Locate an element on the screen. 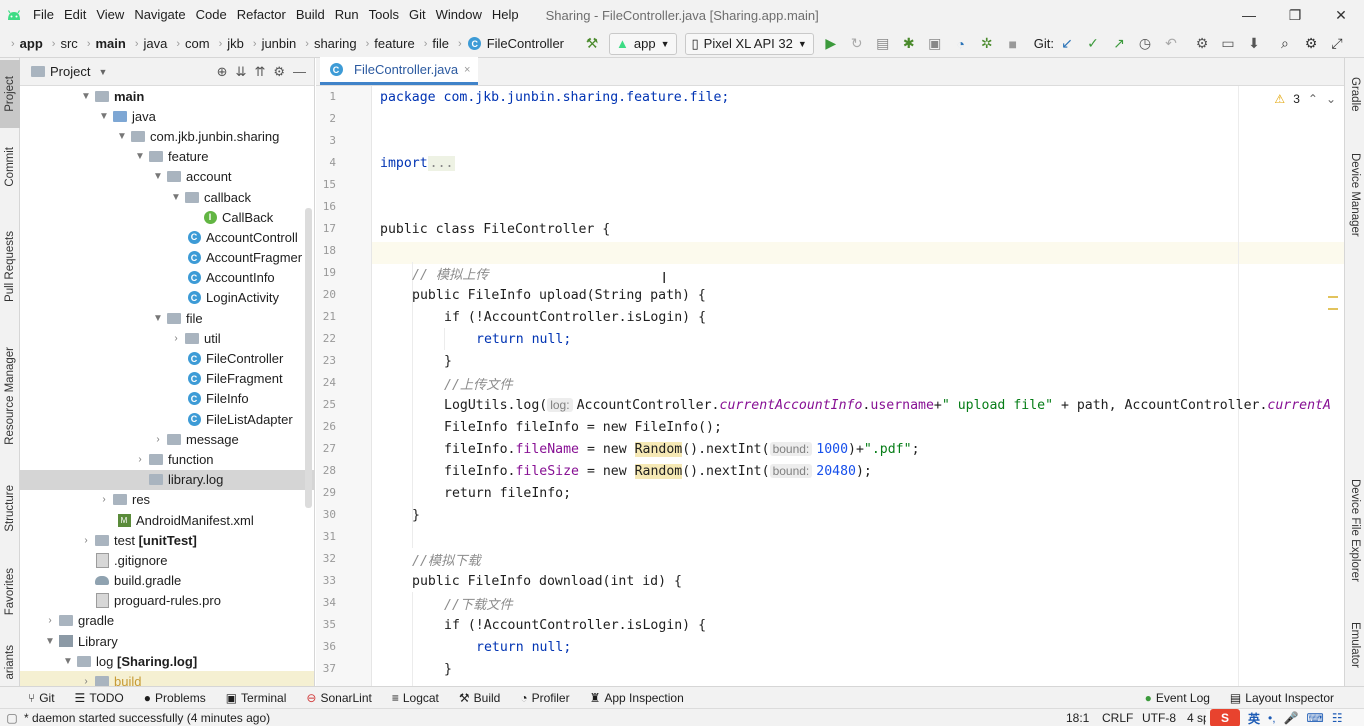 This screenshot has height=726, width=1364. tree-node-accountinfo: AccountInfo is located at coordinates (167, 278).